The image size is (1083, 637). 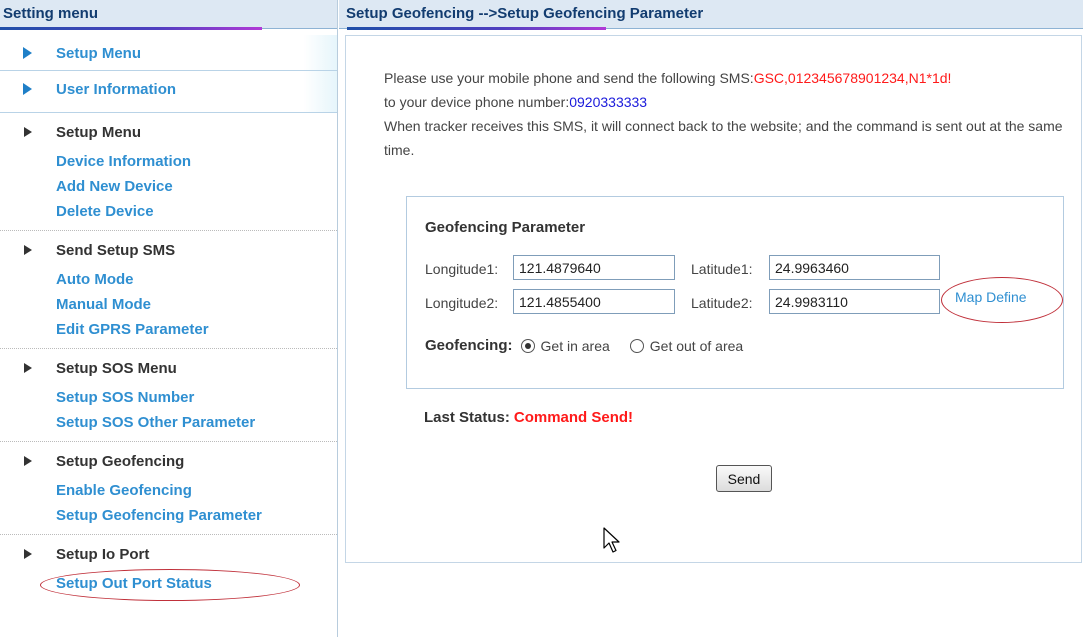 I want to click on latitude1-input, so click(x=854, y=267).